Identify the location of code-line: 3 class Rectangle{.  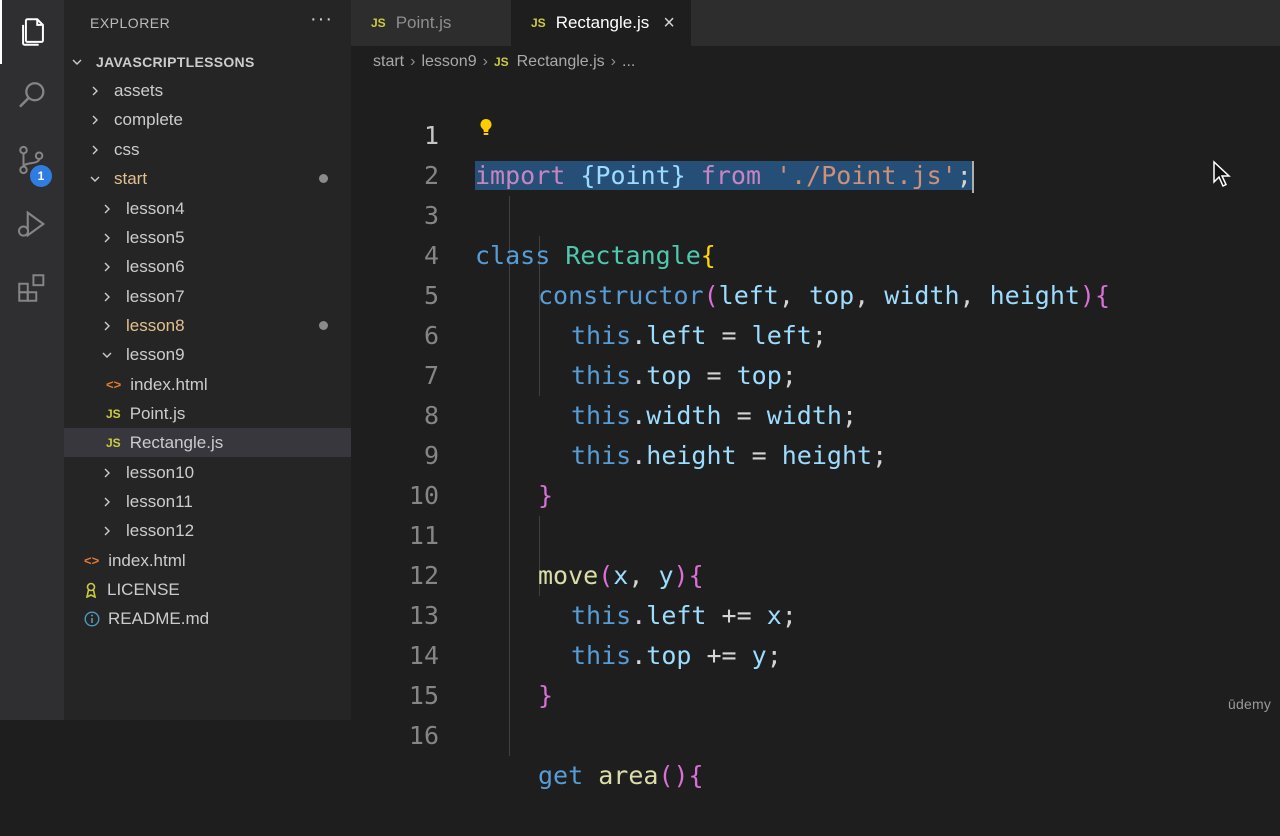
(815, 213).